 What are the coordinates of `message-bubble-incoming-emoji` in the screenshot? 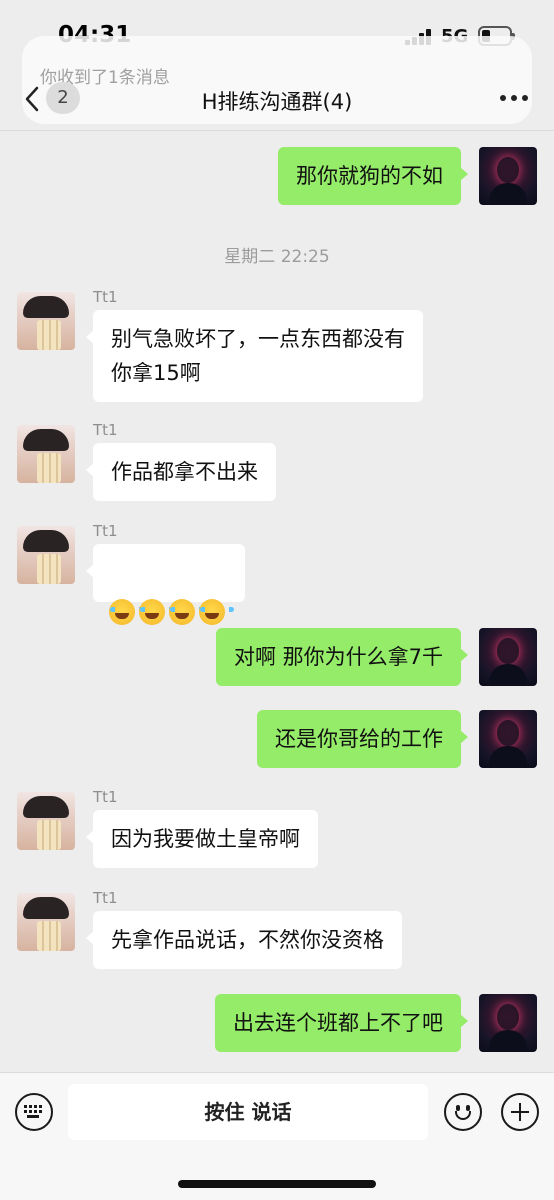 It's located at (165, 584).